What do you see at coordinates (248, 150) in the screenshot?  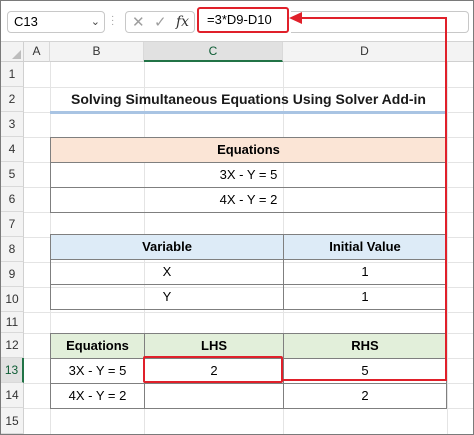 I see `equations-header: Equations` at bounding box center [248, 150].